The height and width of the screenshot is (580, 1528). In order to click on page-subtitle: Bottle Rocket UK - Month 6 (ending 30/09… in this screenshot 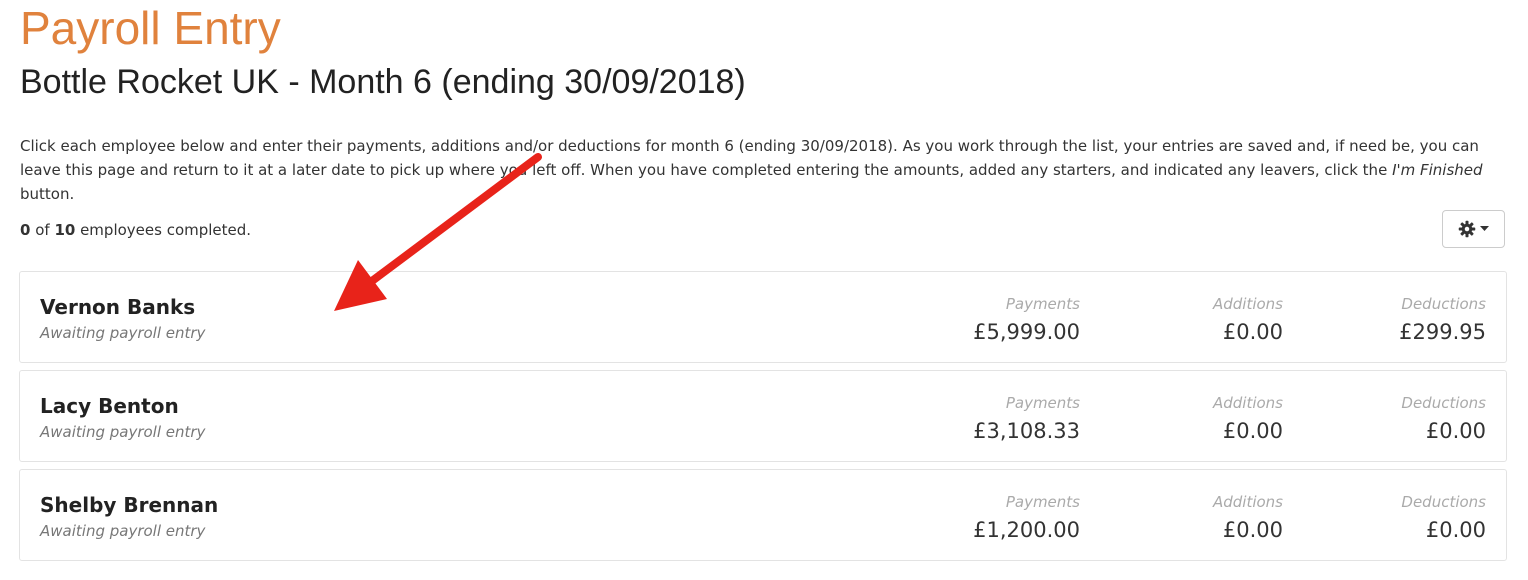, I will do `click(383, 82)`.